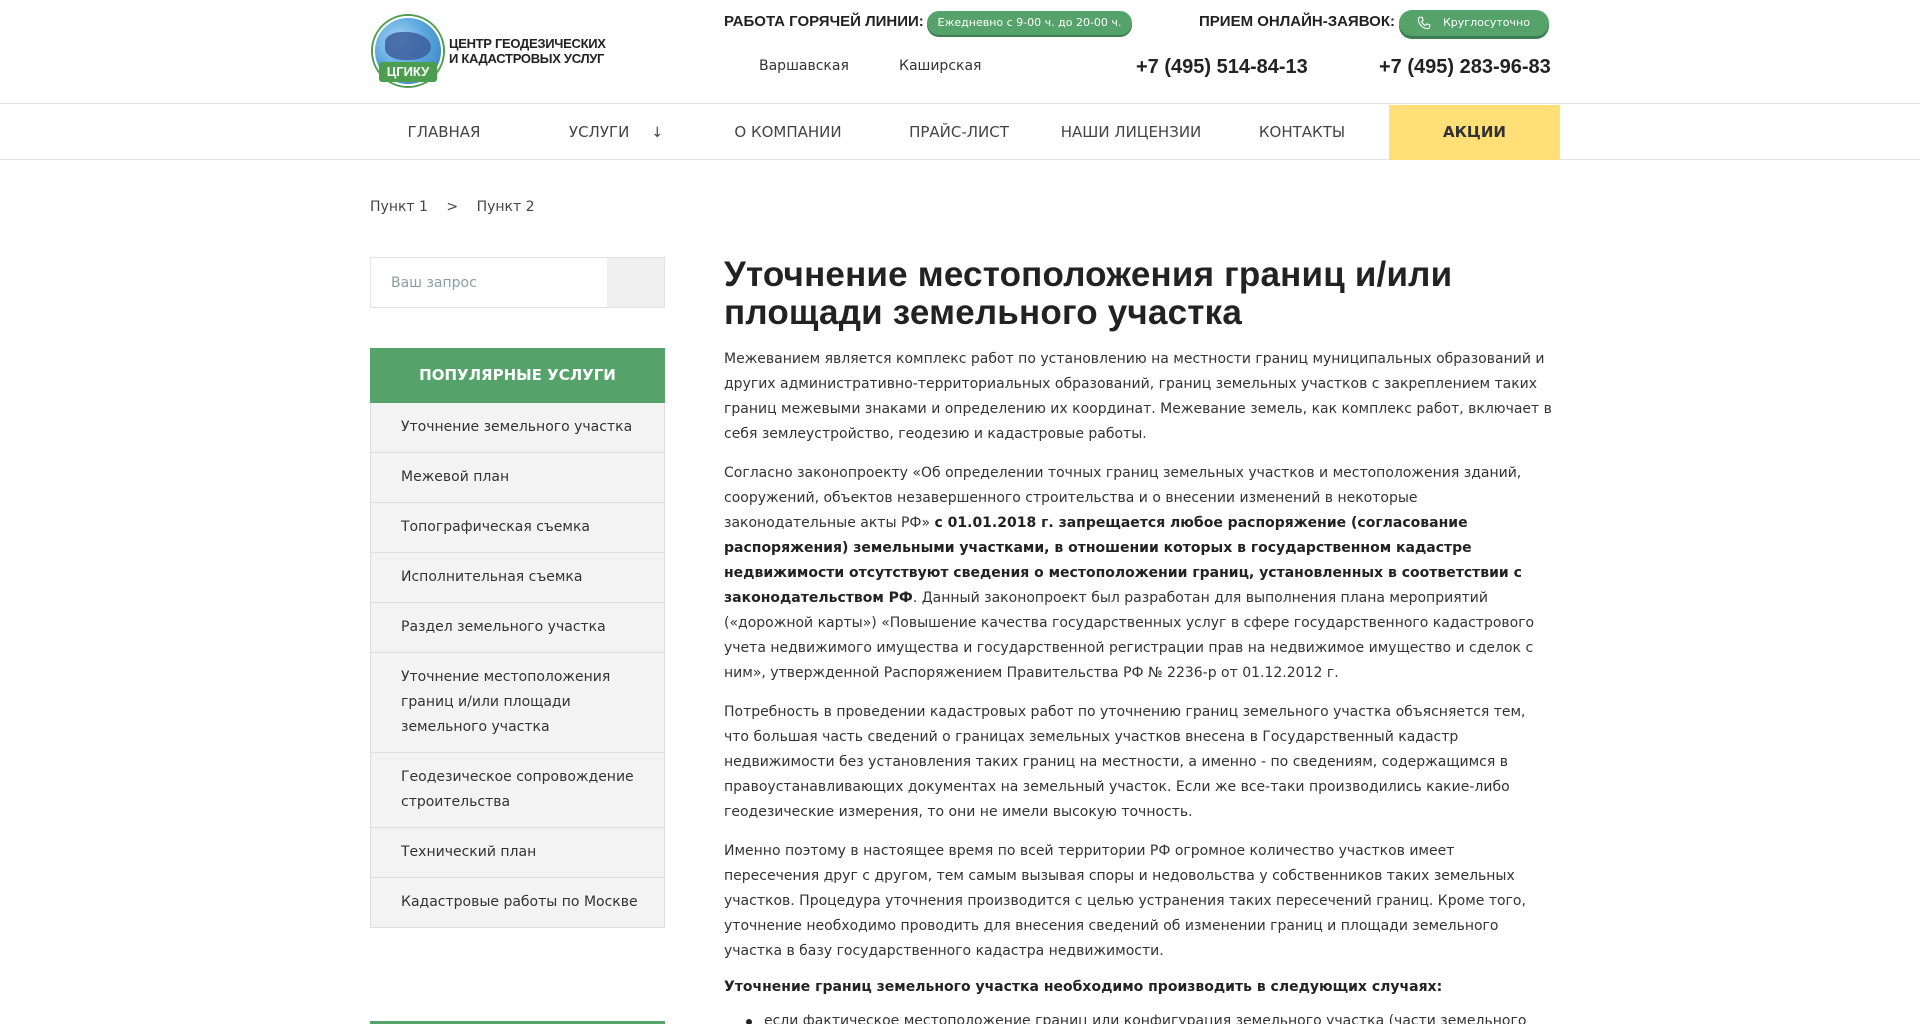 The image size is (1920, 1024). I want to click on breadcrumb-item: Пункт 1, so click(399, 207).